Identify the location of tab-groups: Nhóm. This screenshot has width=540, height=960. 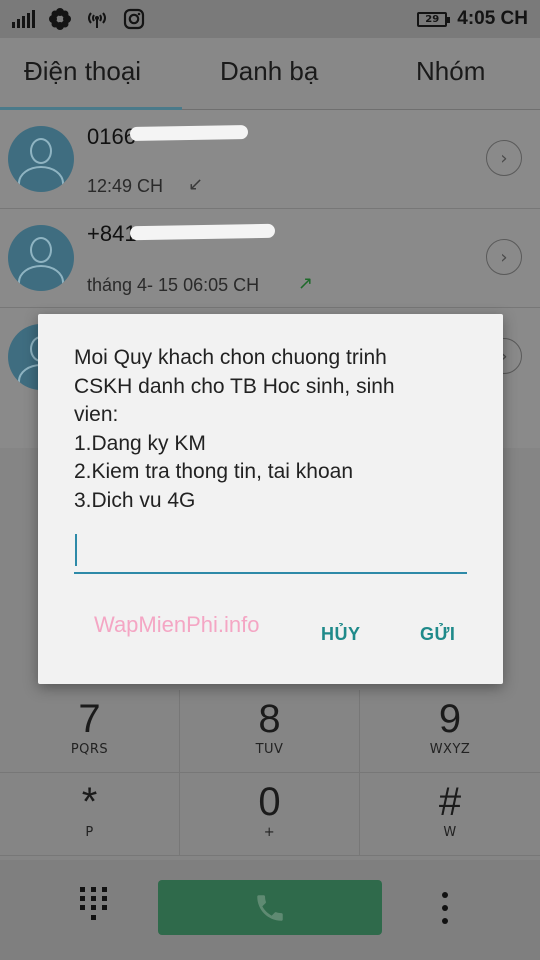
(450, 71).